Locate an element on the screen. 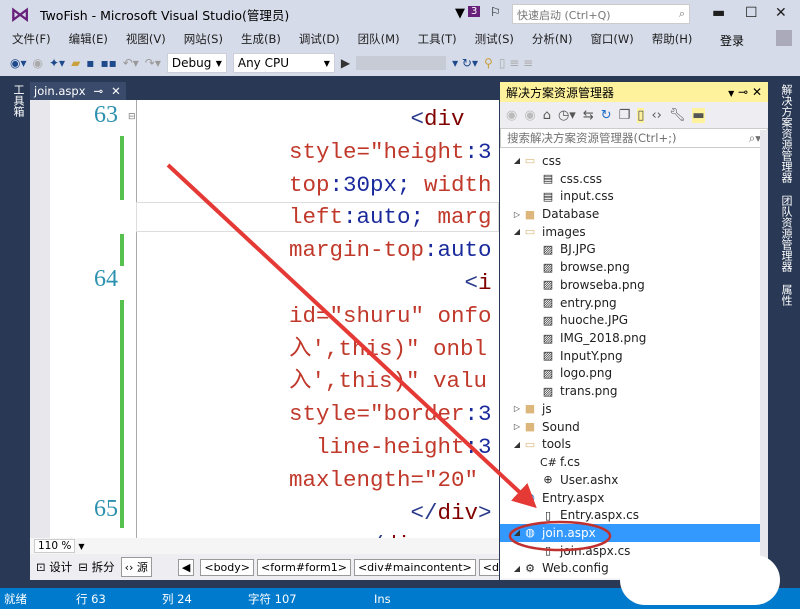 The height and width of the screenshot is (609, 800). annotation-circle is located at coordinates (560, 536).